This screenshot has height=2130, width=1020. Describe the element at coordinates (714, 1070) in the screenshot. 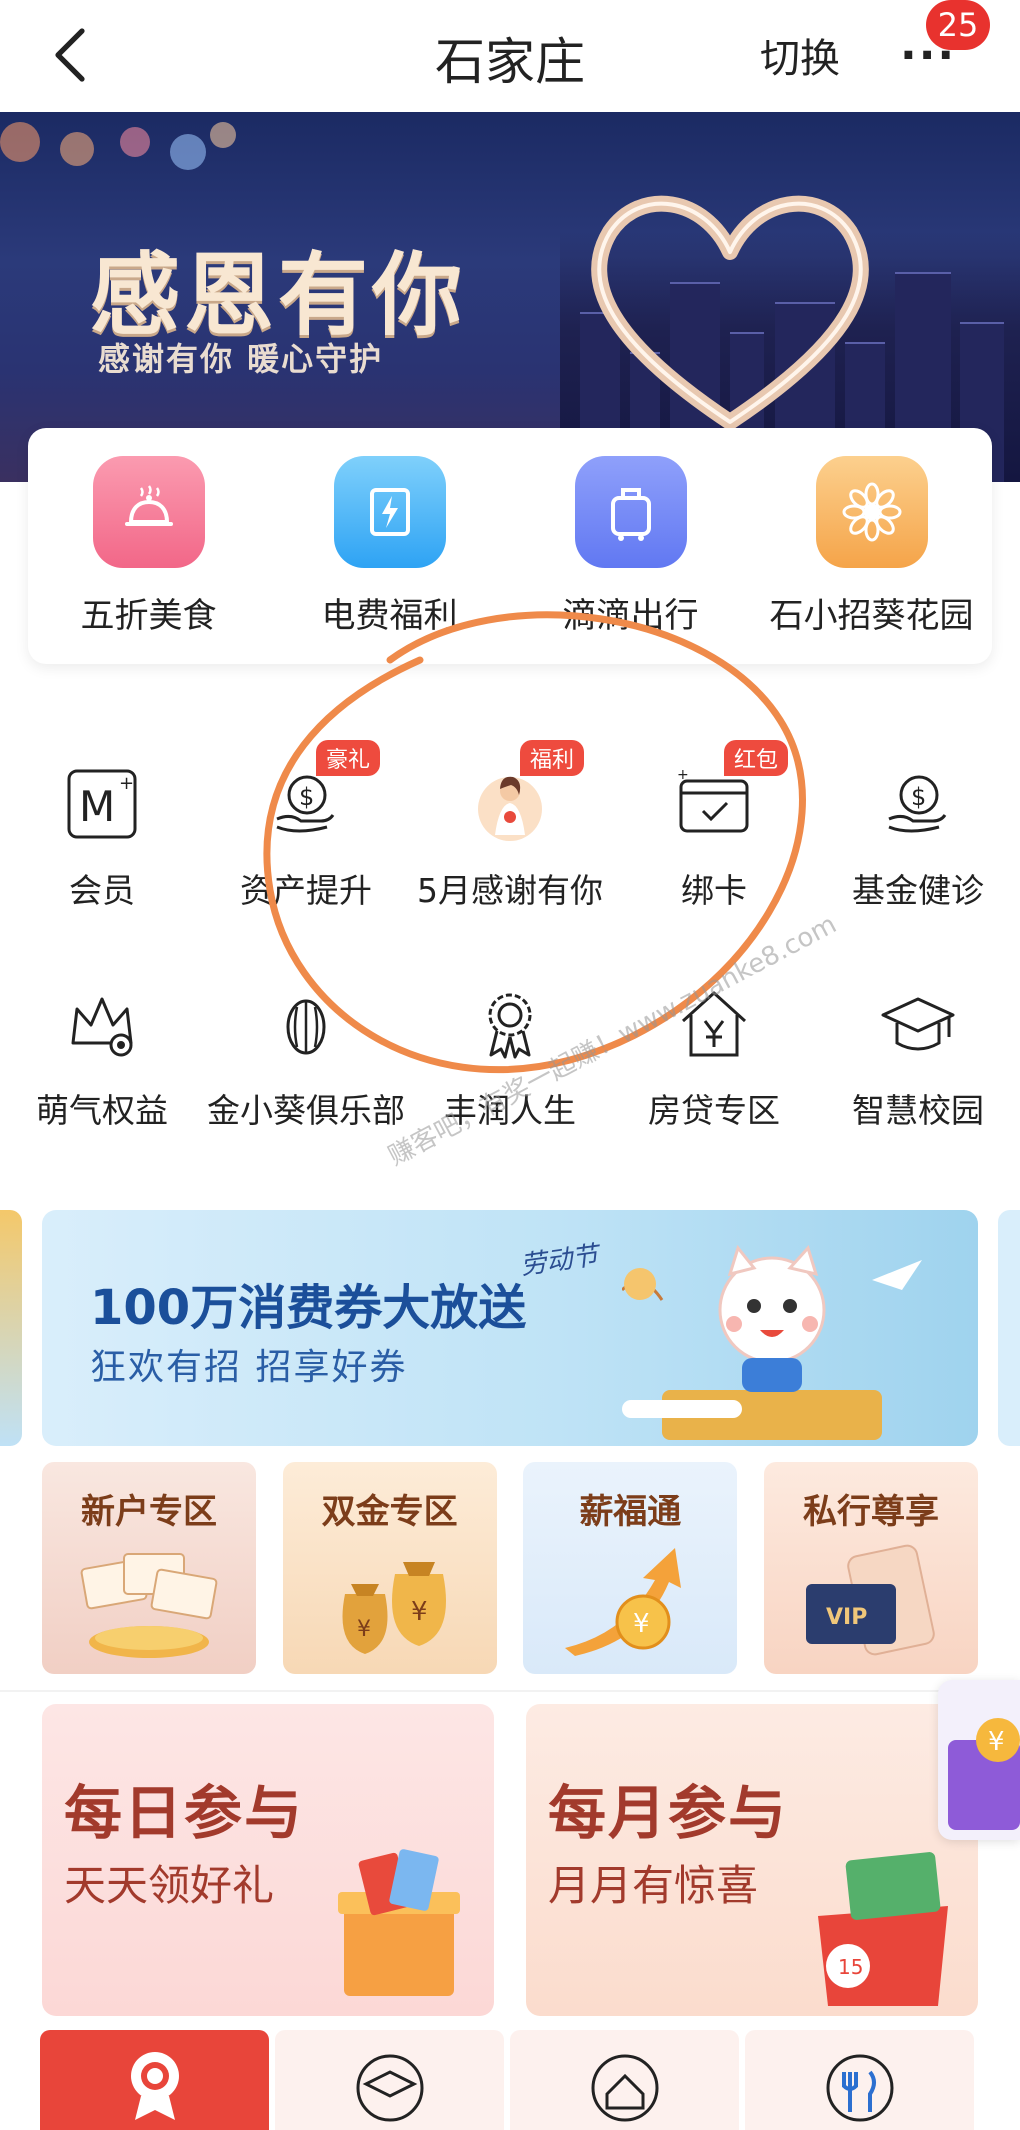

I see `feature-mortgage: 房贷专区` at that location.